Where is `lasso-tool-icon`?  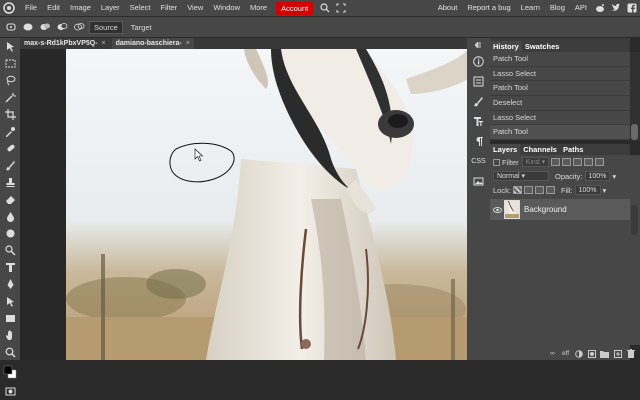
lasso-tool-icon is located at coordinates (10, 80).